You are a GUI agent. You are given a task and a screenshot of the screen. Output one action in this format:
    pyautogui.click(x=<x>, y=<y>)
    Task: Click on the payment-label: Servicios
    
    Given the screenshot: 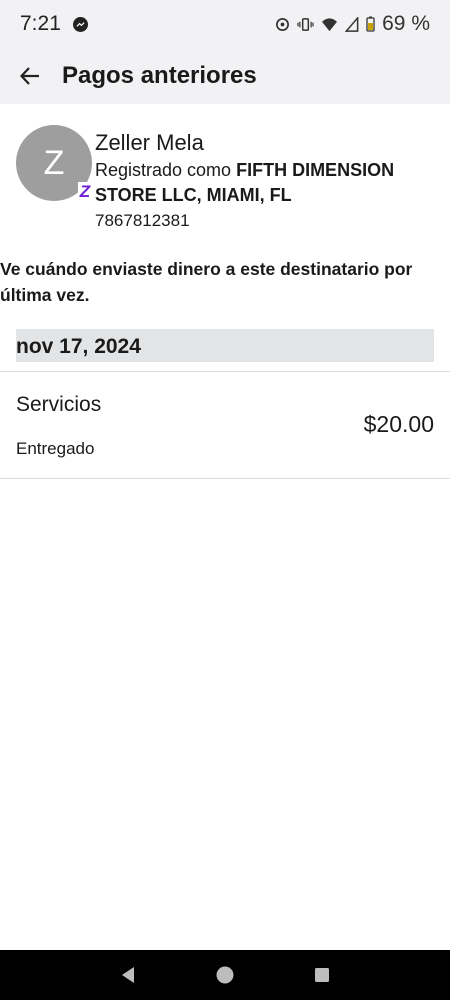 What is the action you would take?
    pyautogui.click(x=59, y=404)
    